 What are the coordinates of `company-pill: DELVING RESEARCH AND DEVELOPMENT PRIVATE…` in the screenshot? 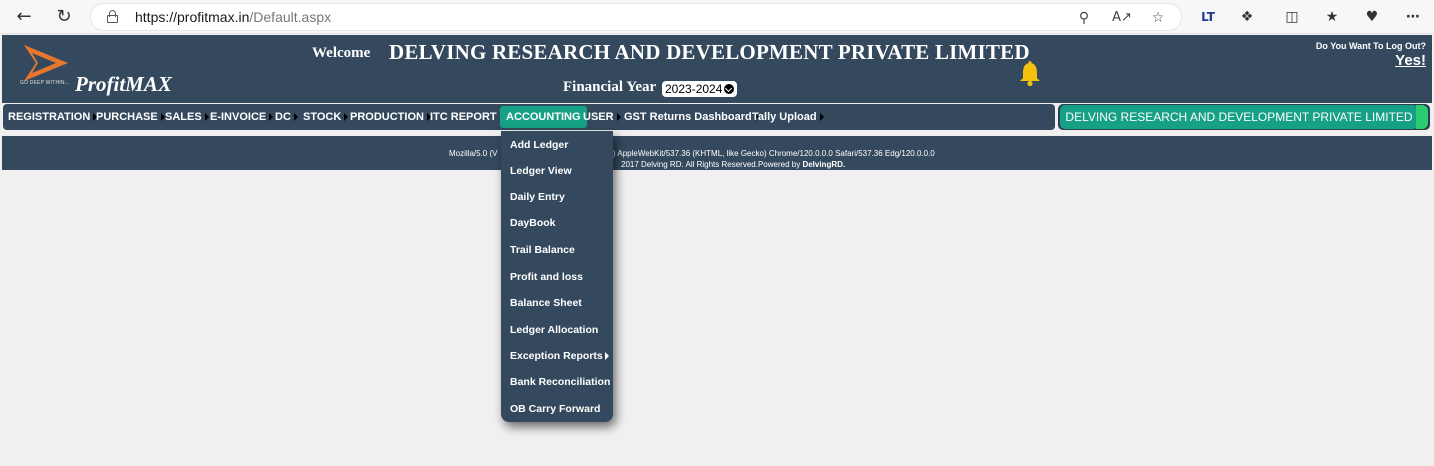 It's located at (1244, 117).